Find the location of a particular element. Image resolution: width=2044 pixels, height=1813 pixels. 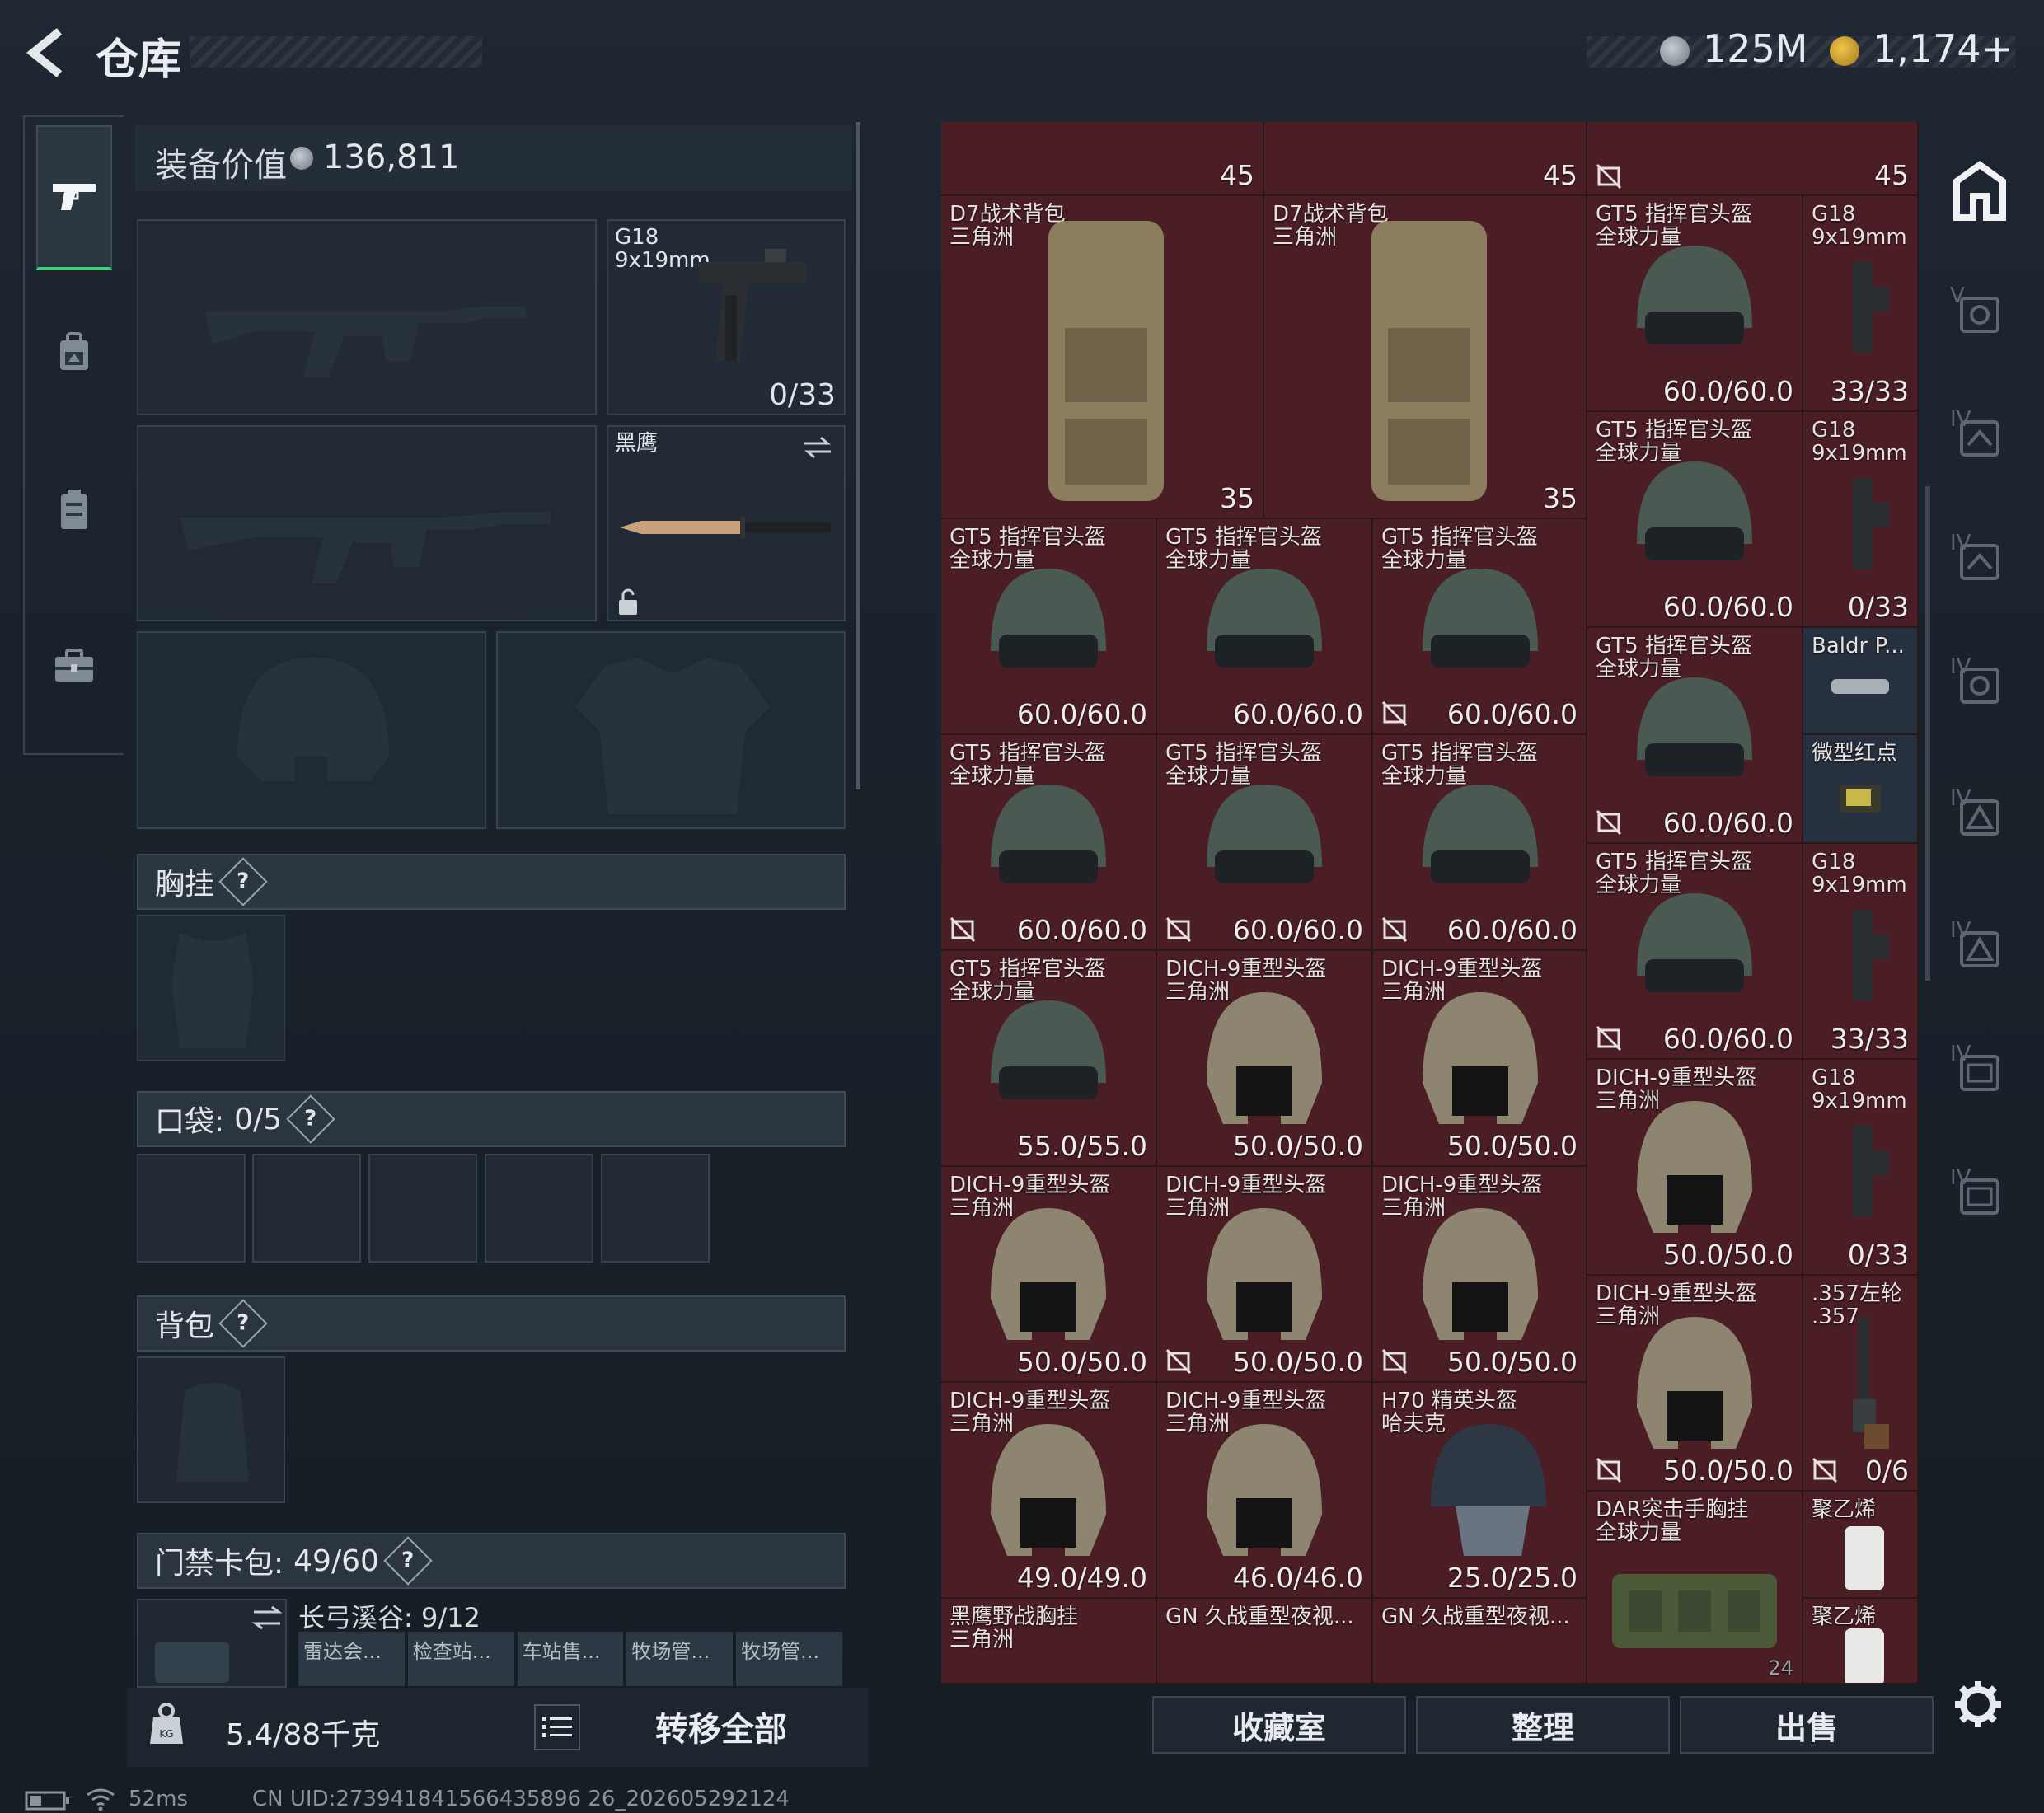

weight-icon: KG is located at coordinates (166, 1723).